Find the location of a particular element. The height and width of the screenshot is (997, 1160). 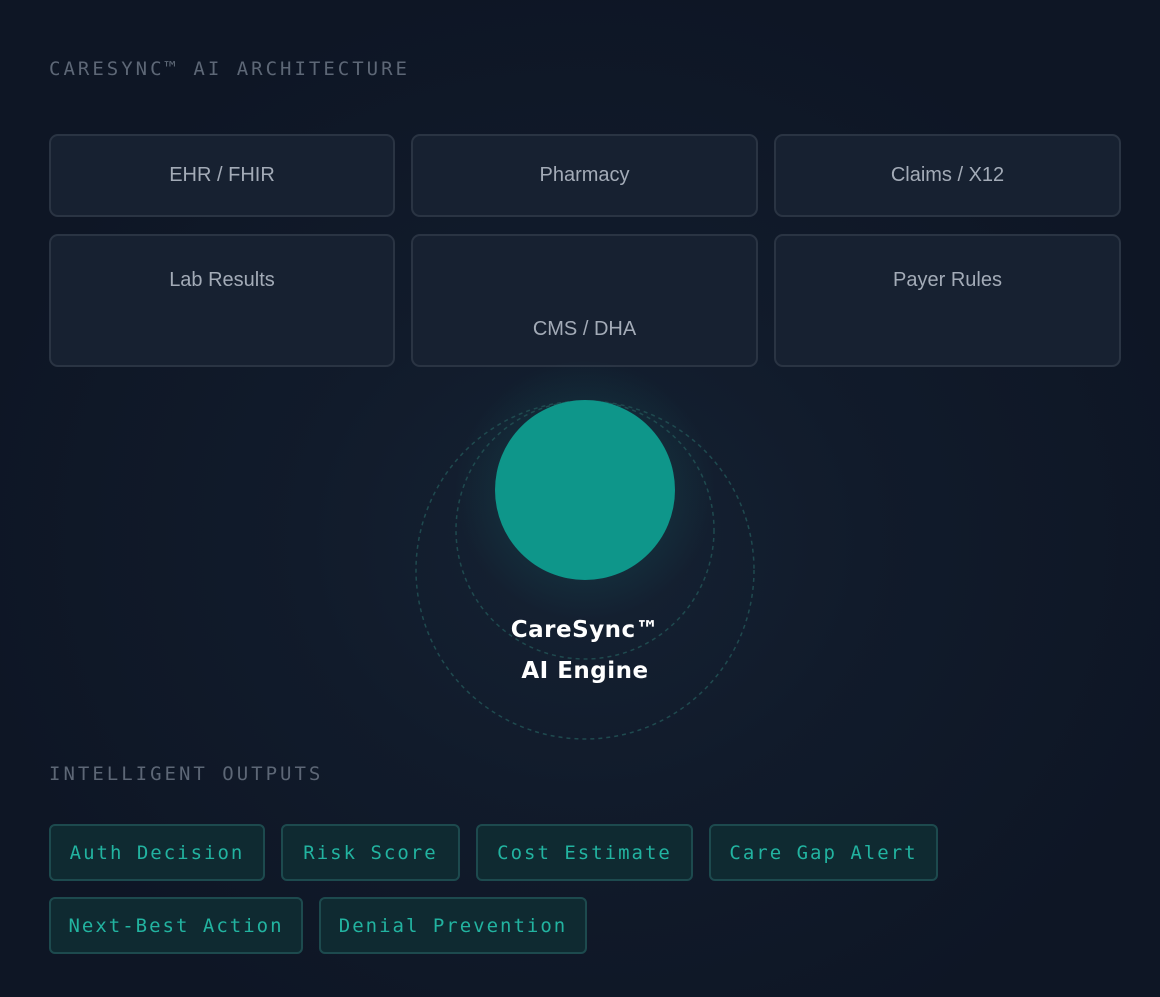

output-label: Next-Best Action is located at coordinates (176, 925).